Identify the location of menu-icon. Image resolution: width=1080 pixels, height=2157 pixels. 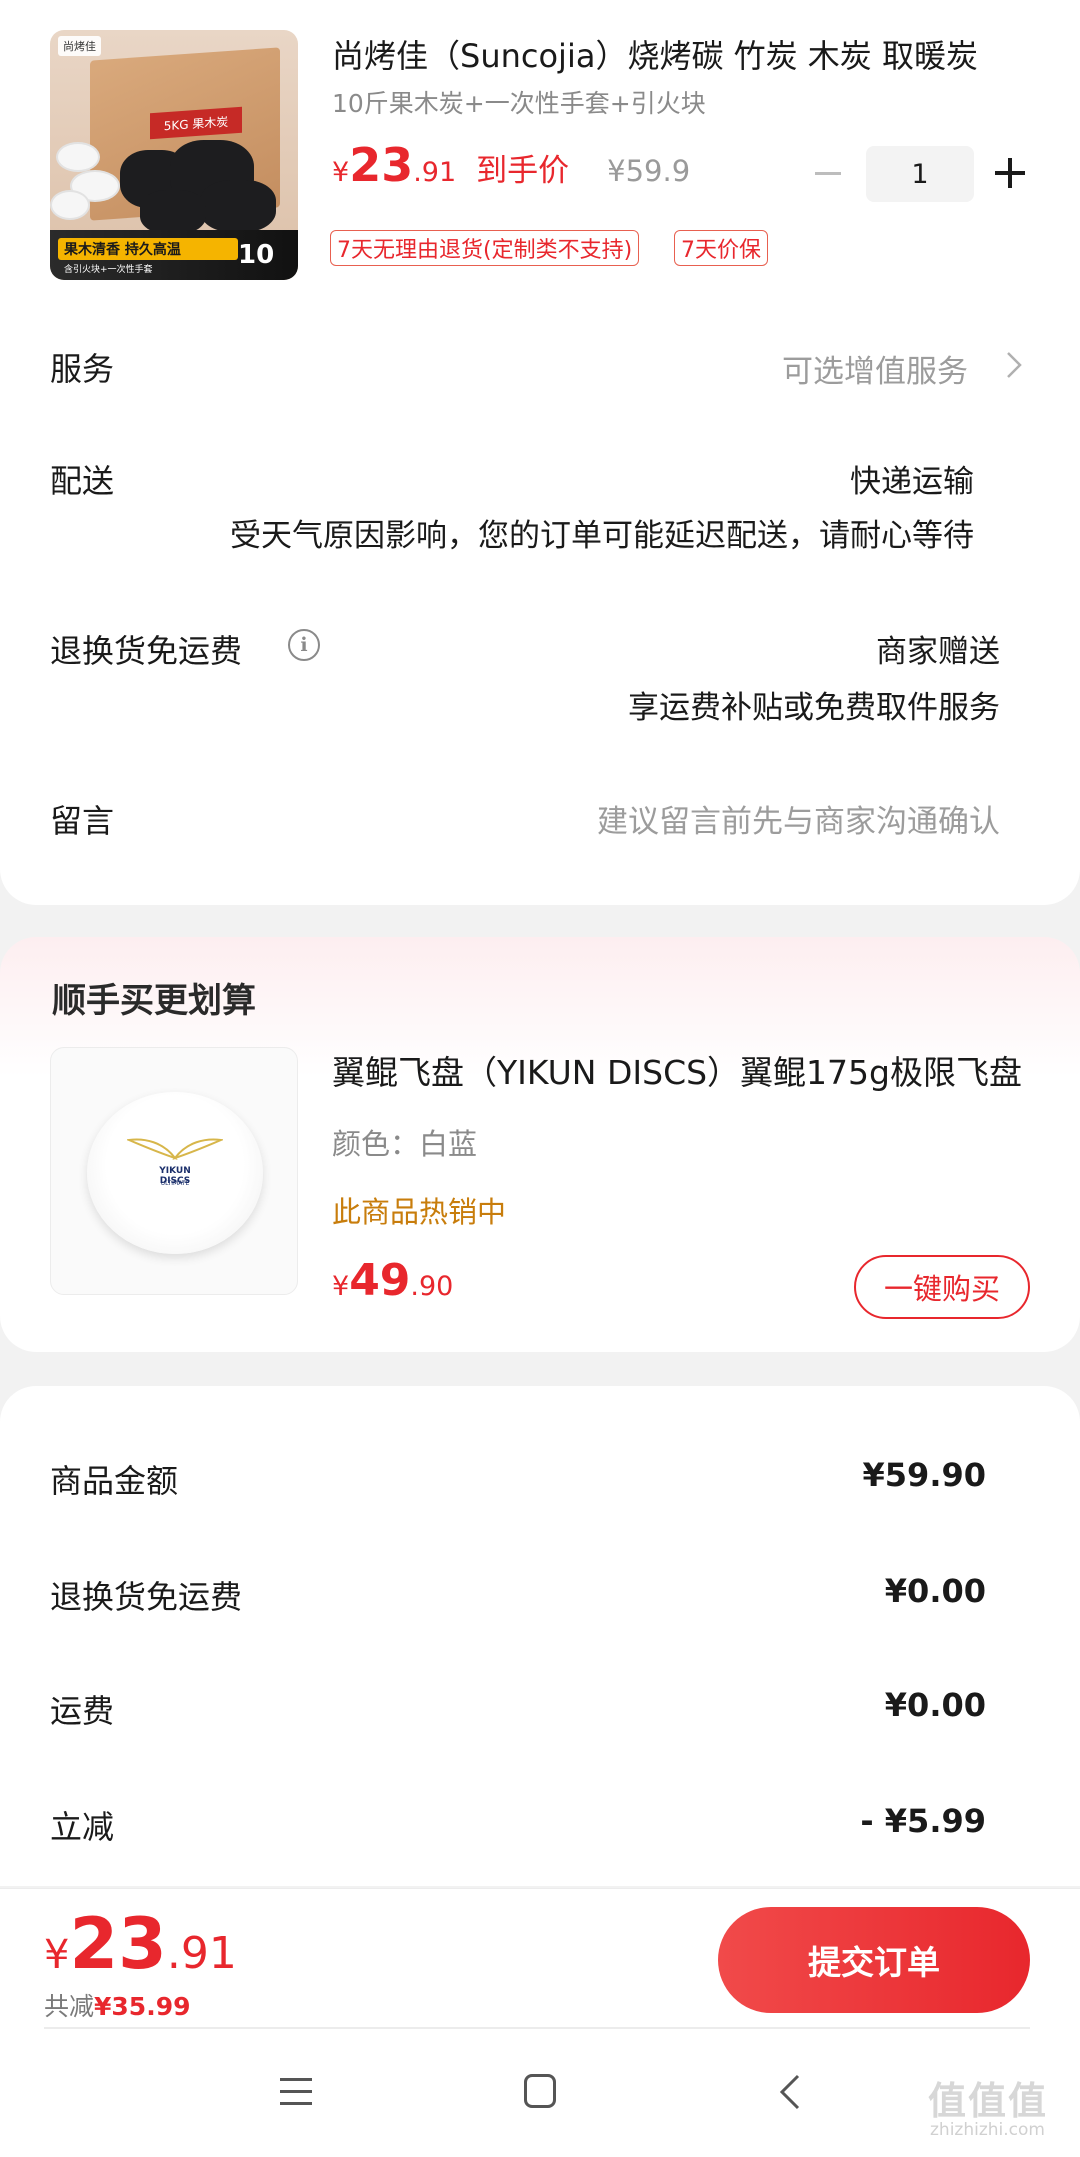
(296, 2092).